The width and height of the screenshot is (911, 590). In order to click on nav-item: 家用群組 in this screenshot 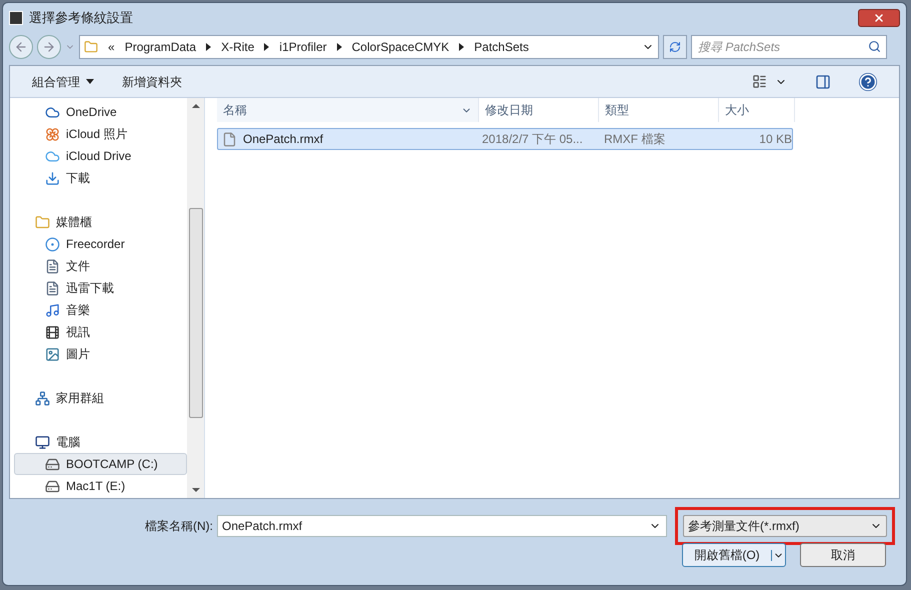, I will do `click(100, 398)`.